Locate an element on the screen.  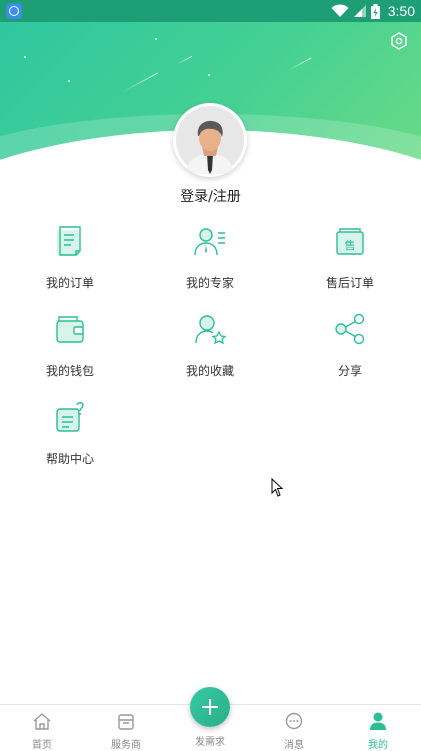
menu-item-share: 分享 is located at coordinates (350, 345).